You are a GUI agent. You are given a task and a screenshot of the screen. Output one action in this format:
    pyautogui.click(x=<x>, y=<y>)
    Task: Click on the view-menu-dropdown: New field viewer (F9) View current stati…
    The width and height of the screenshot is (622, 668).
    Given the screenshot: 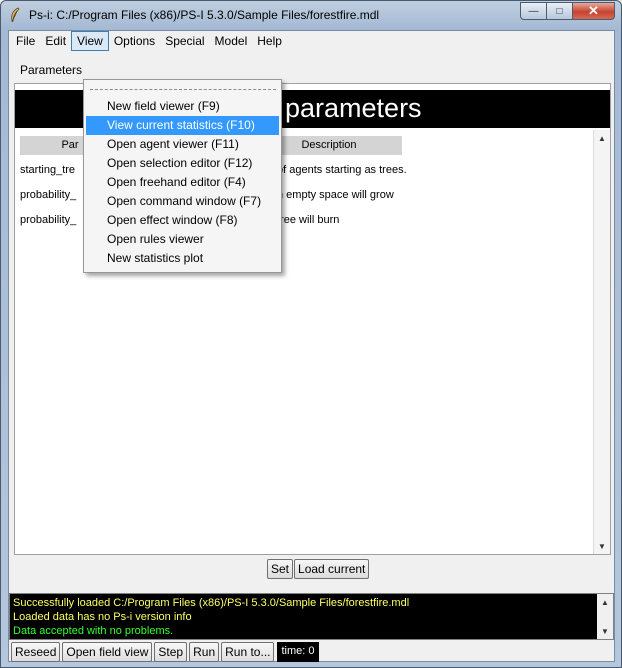 What is the action you would take?
    pyautogui.click(x=182, y=176)
    